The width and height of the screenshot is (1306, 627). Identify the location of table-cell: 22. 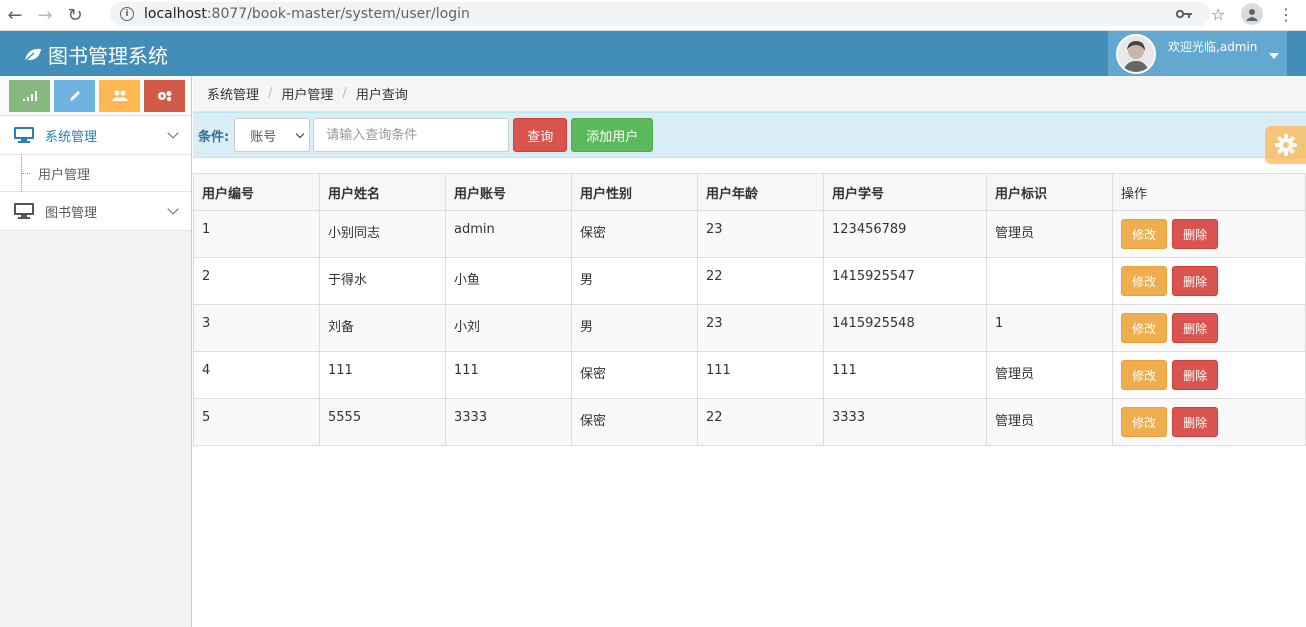
(760, 422).